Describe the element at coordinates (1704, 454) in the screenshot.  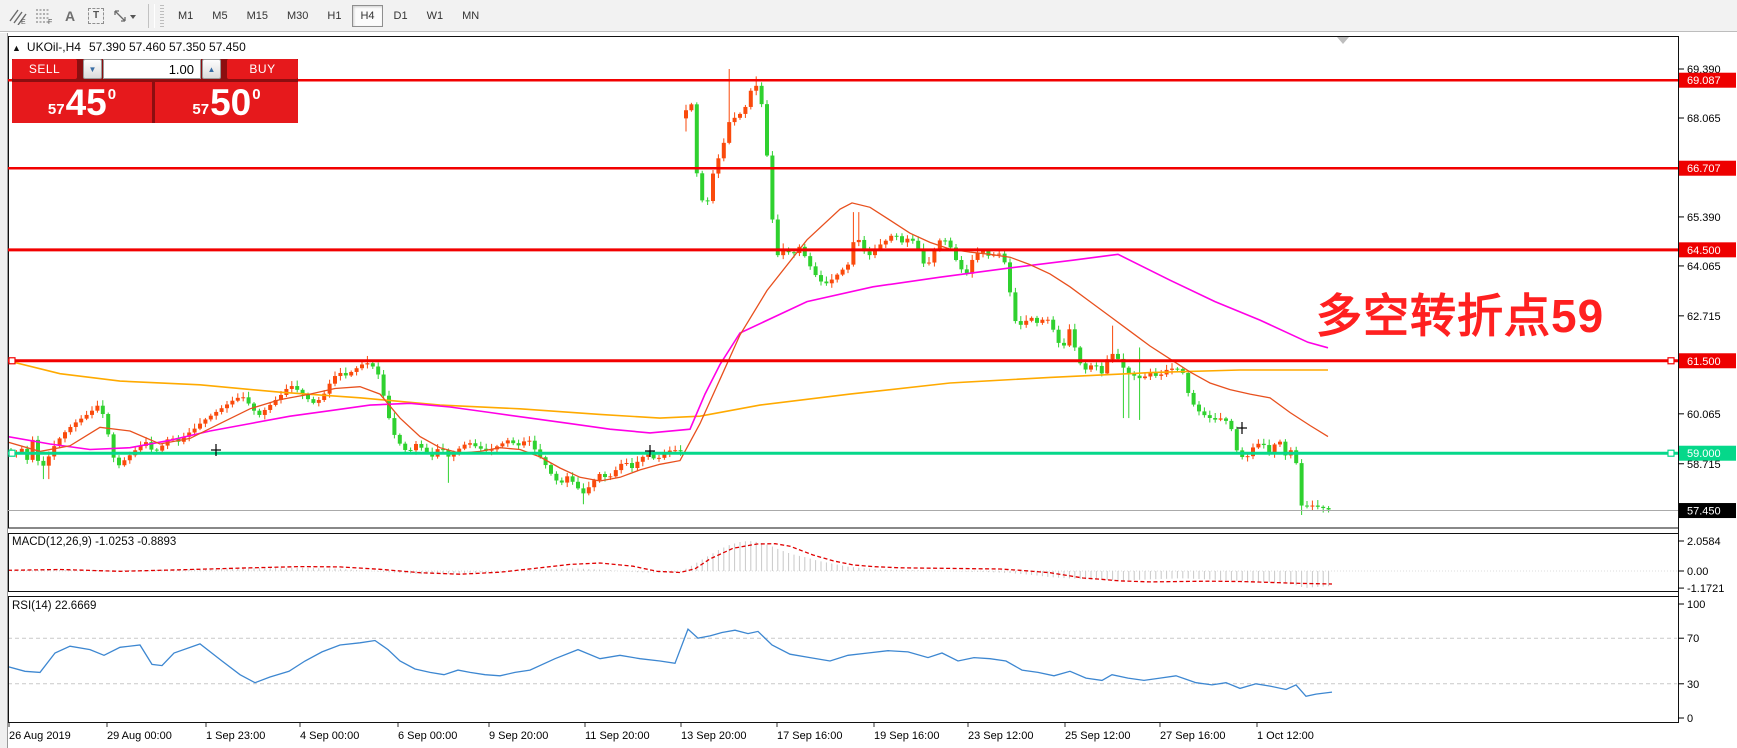
I see `svg-text: 59.000` at that location.